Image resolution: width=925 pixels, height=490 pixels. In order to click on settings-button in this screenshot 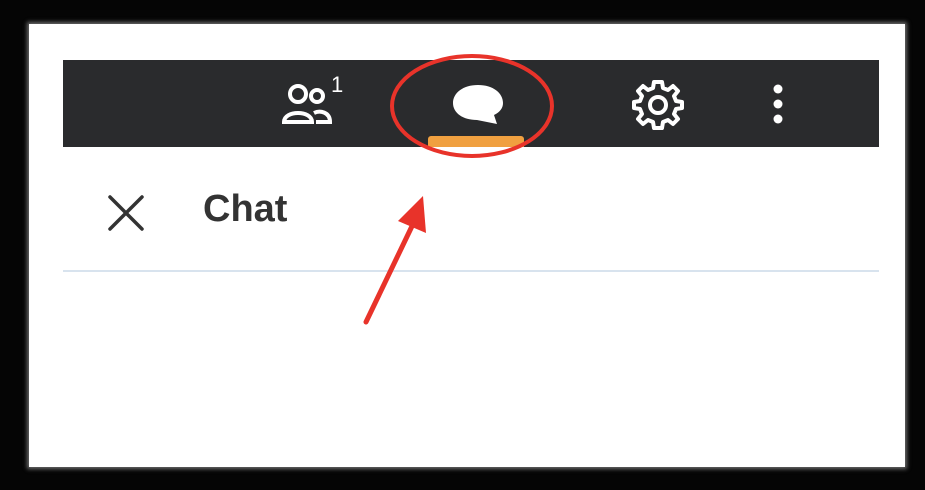, I will do `click(658, 103)`.